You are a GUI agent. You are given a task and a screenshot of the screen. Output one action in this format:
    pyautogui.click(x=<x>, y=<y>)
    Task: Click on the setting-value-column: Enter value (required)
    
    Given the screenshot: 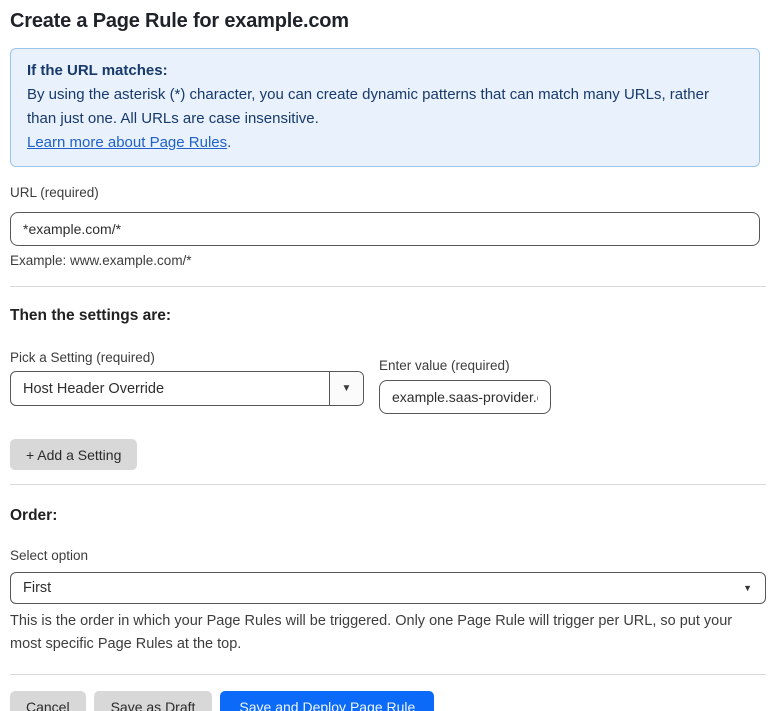 What is the action you would take?
    pyautogui.click(x=465, y=381)
    